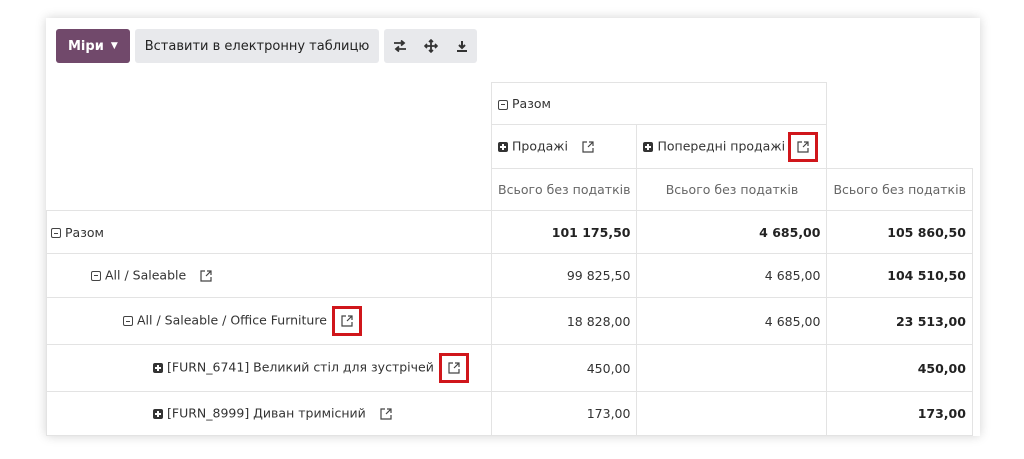 The width and height of the screenshot is (1024, 459). I want to click on cell-sales: 450,00, so click(564, 368).